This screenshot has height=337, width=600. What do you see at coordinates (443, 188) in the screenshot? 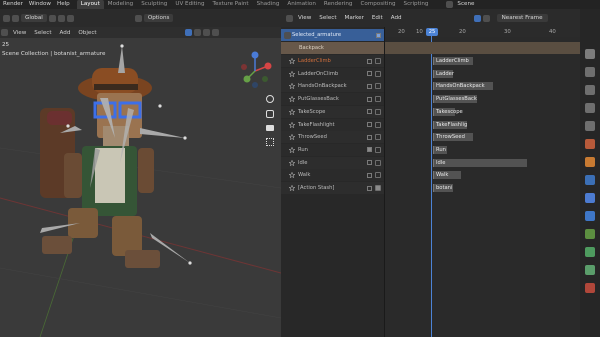
I see `action-strip: botani` at bounding box center [443, 188].